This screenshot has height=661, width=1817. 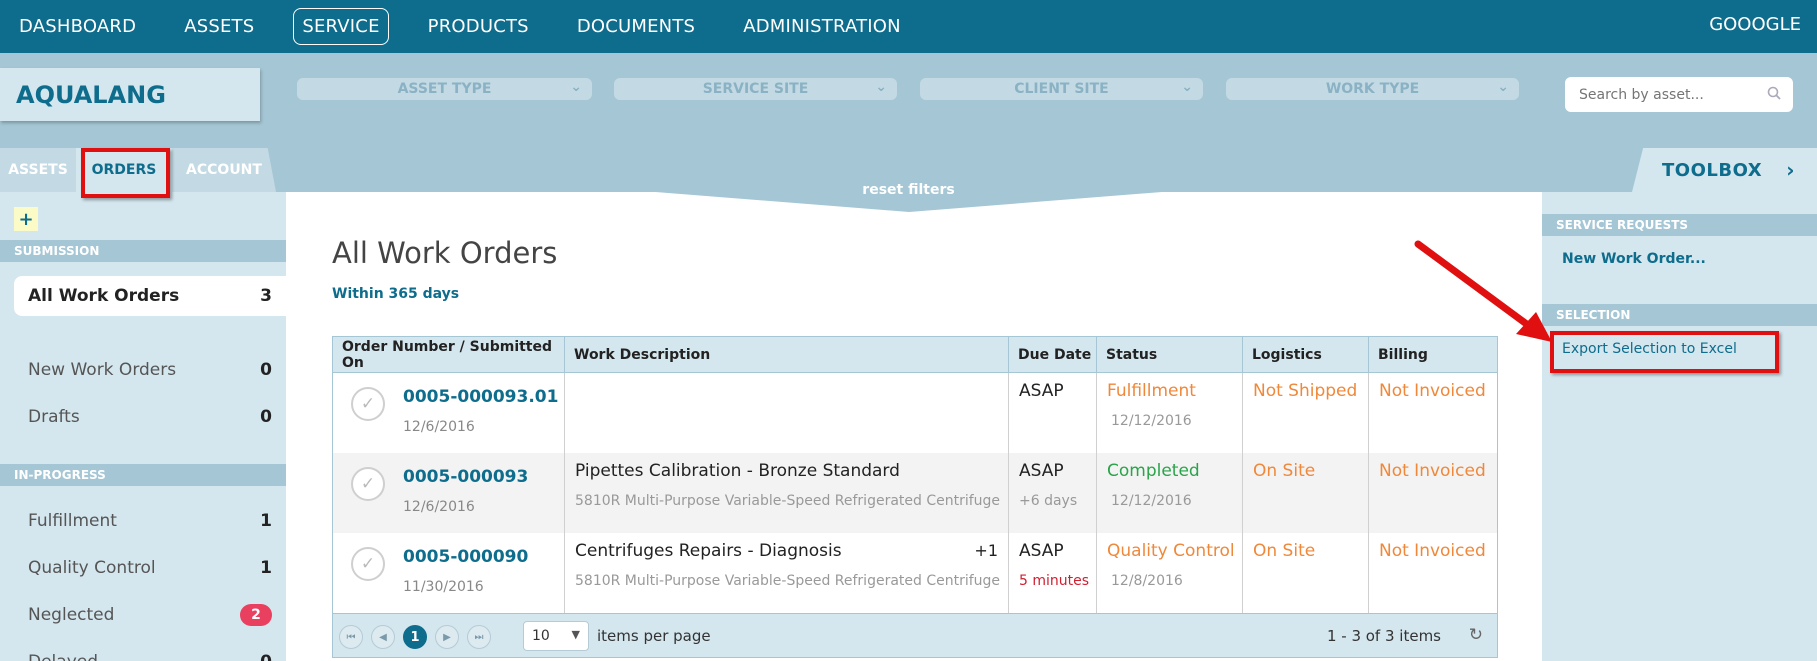 I want to click on sidebar-item-delayed: Delayed 0, so click(x=150, y=651).